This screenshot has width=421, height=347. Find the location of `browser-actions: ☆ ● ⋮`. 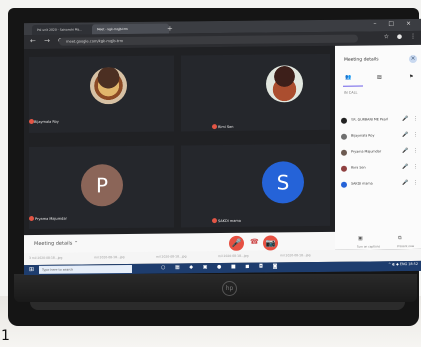

browser-actions: ☆ ● ⋮ is located at coordinates (401, 36).